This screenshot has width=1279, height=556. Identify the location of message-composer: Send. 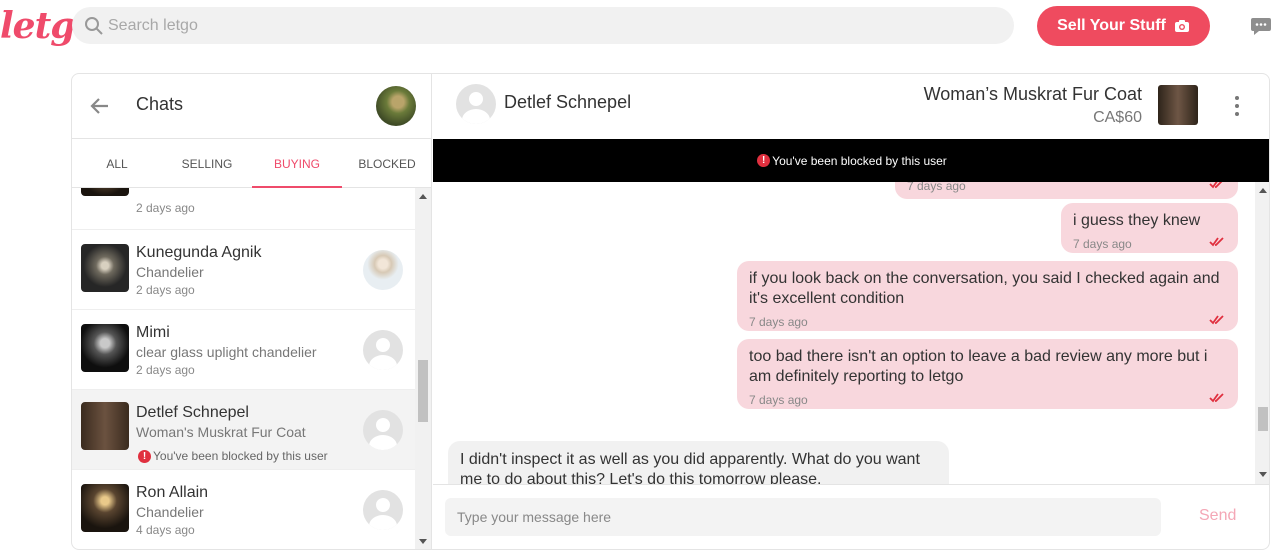
(851, 516).